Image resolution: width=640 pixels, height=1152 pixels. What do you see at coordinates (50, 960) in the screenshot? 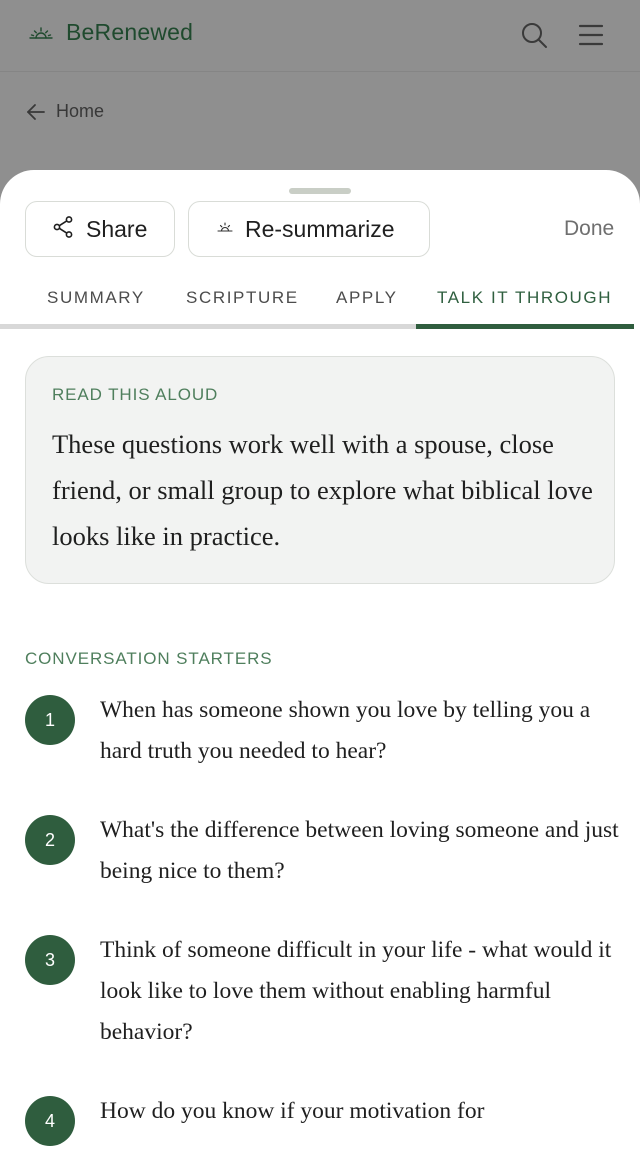
I see `starter-number-badge: 3` at bounding box center [50, 960].